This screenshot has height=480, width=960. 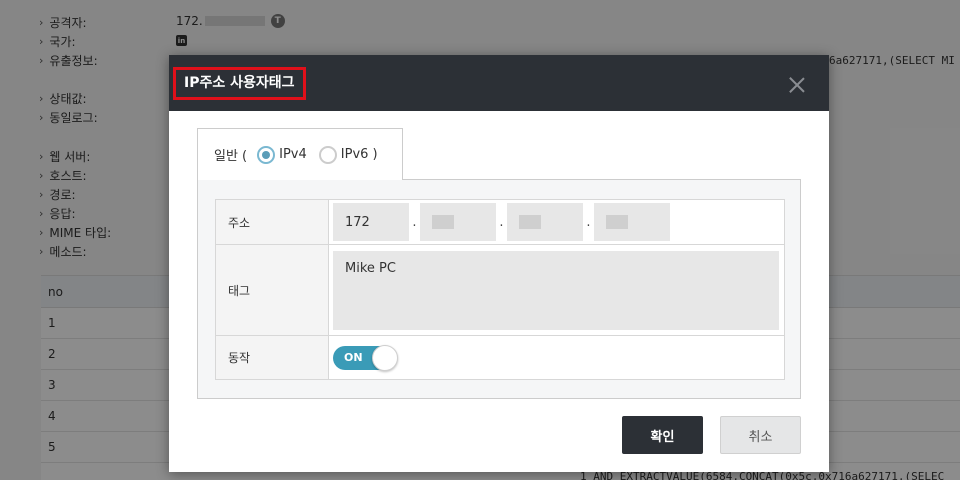 I want to click on form-row-address: 주소 172 . . ., so click(x=500, y=222).